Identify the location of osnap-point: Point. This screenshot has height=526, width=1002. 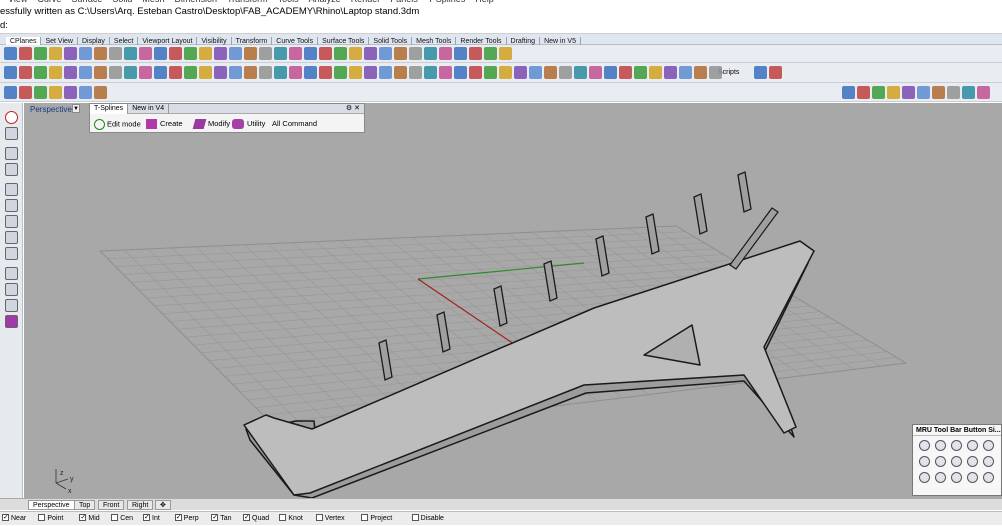
(50, 519).